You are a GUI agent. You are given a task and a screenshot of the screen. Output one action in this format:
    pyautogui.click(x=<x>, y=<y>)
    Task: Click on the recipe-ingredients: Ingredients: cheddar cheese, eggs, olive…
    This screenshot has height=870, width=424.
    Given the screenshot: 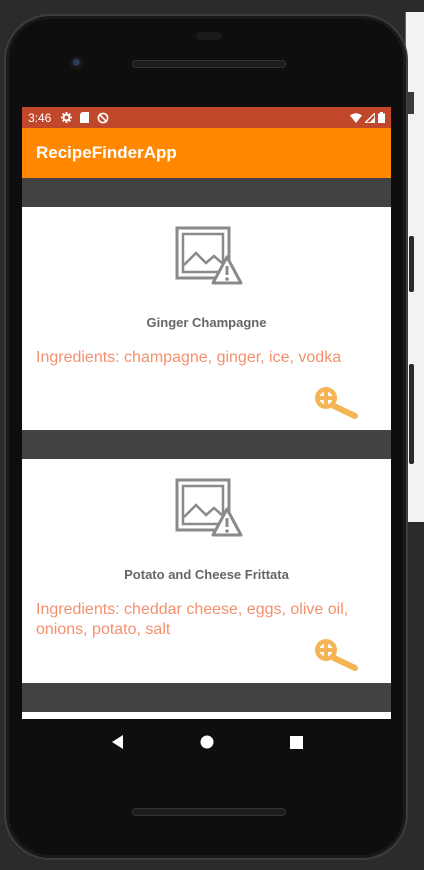 What is the action you would take?
    pyautogui.click(x=192, y=619)
    